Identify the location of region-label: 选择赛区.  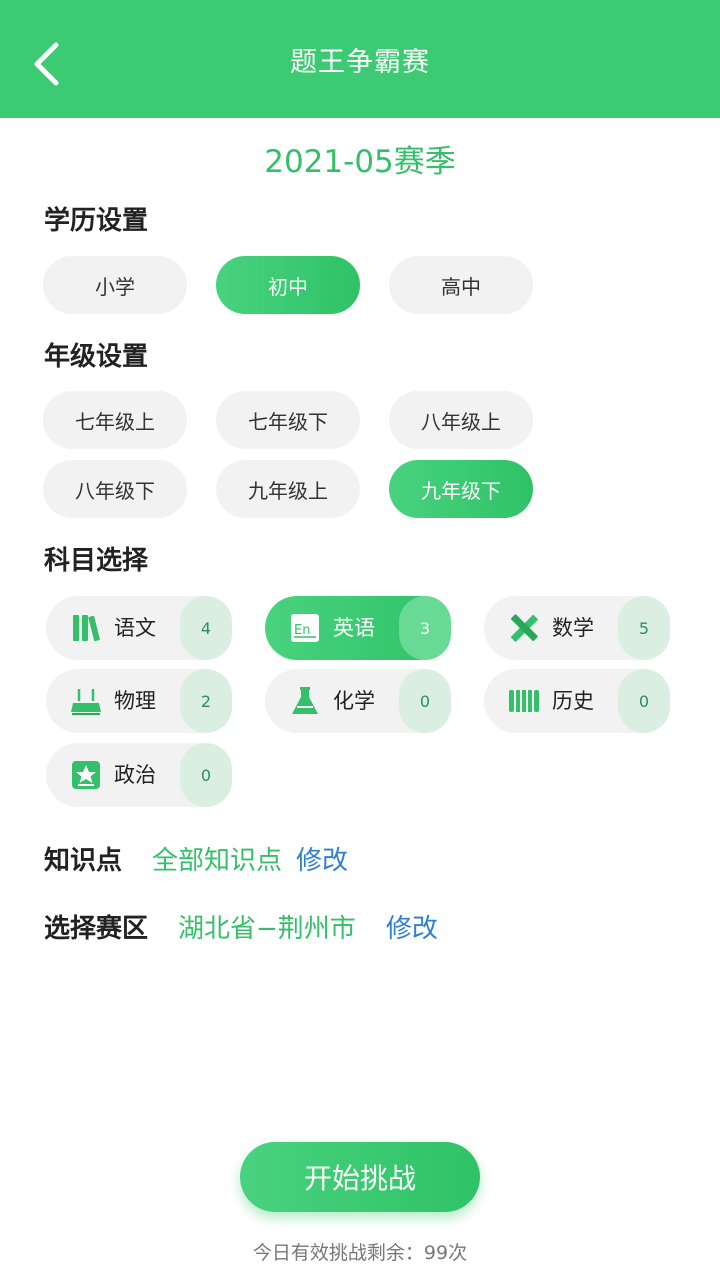
(96, 928).